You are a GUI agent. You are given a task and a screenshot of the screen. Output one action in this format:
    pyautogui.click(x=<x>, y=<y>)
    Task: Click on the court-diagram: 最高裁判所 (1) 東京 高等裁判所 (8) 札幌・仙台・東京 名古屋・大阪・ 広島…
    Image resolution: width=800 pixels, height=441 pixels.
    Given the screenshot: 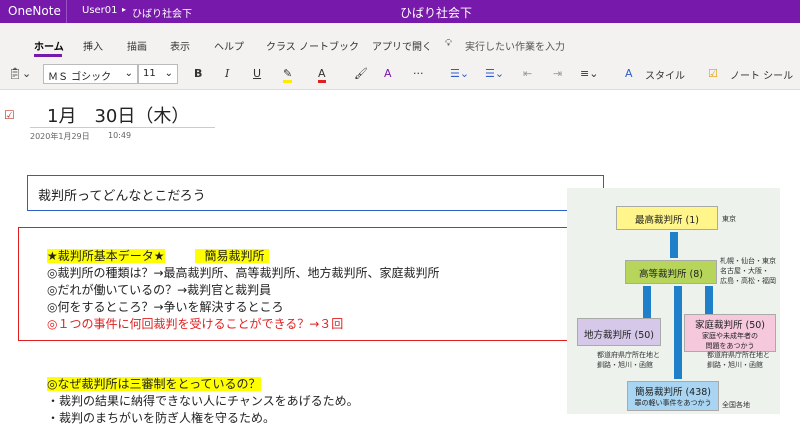 What is the action you would take?
    pyautogui.click(x=673, y=301)
    